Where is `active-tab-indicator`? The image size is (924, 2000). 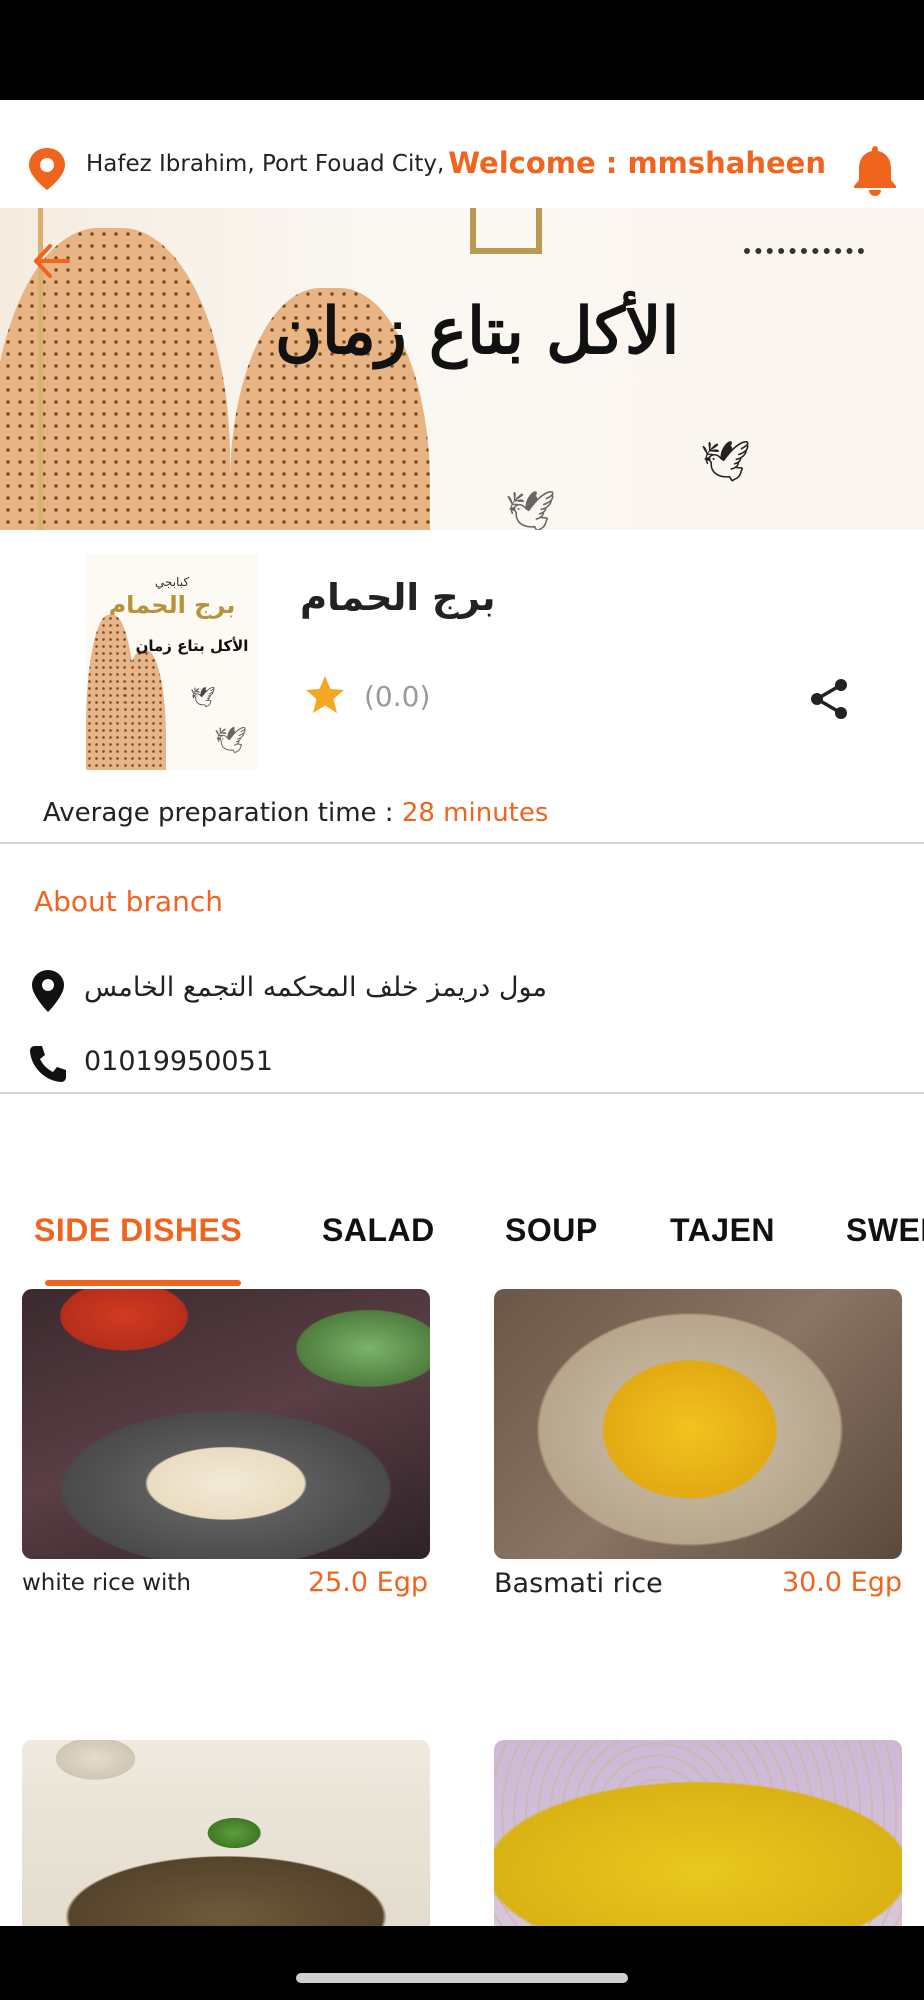
active-tab-indicator is located at coordinates (143, 1283).